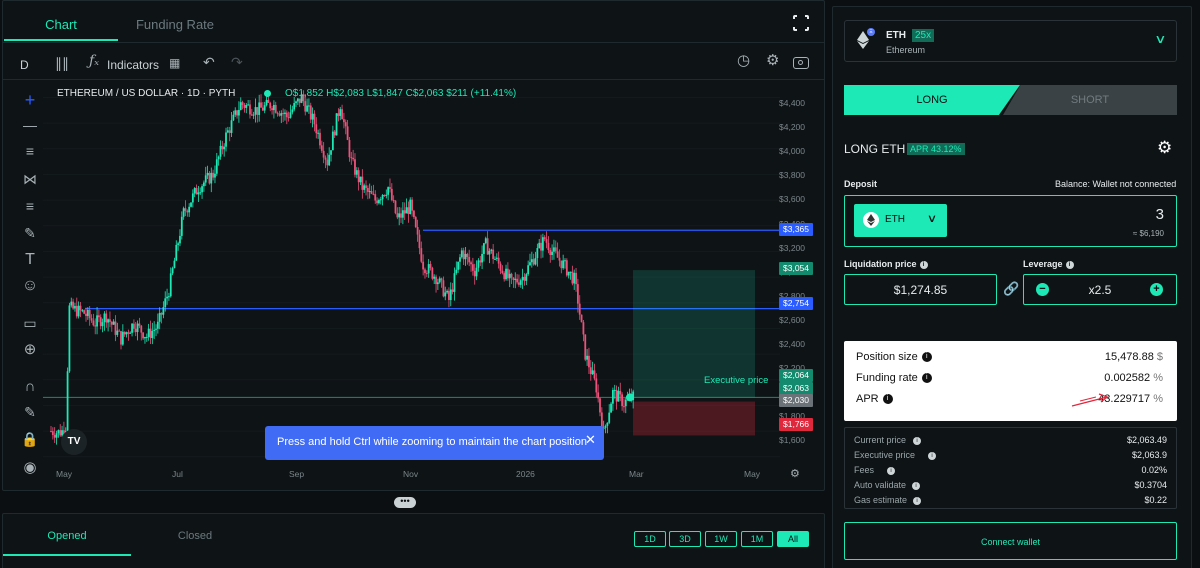 The height and width of the screenshot is (568, 1200). What do you see at coordinates (30, 467) in the screenshot?
I see `eye-icon: ◉` at bounding box center [30, 467].